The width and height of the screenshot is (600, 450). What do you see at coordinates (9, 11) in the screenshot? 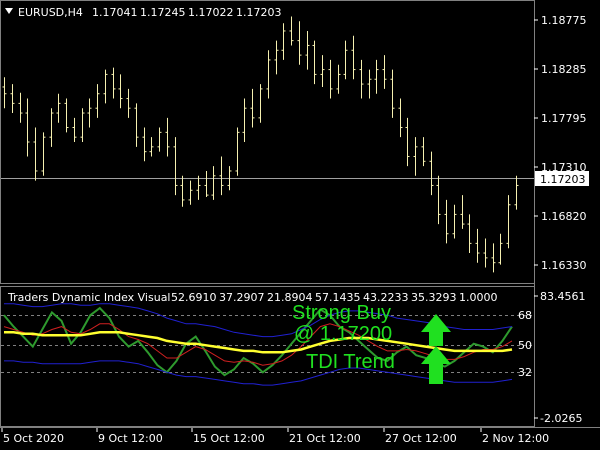
I see `header-arrow-icon` at bounding box center [9, 11].